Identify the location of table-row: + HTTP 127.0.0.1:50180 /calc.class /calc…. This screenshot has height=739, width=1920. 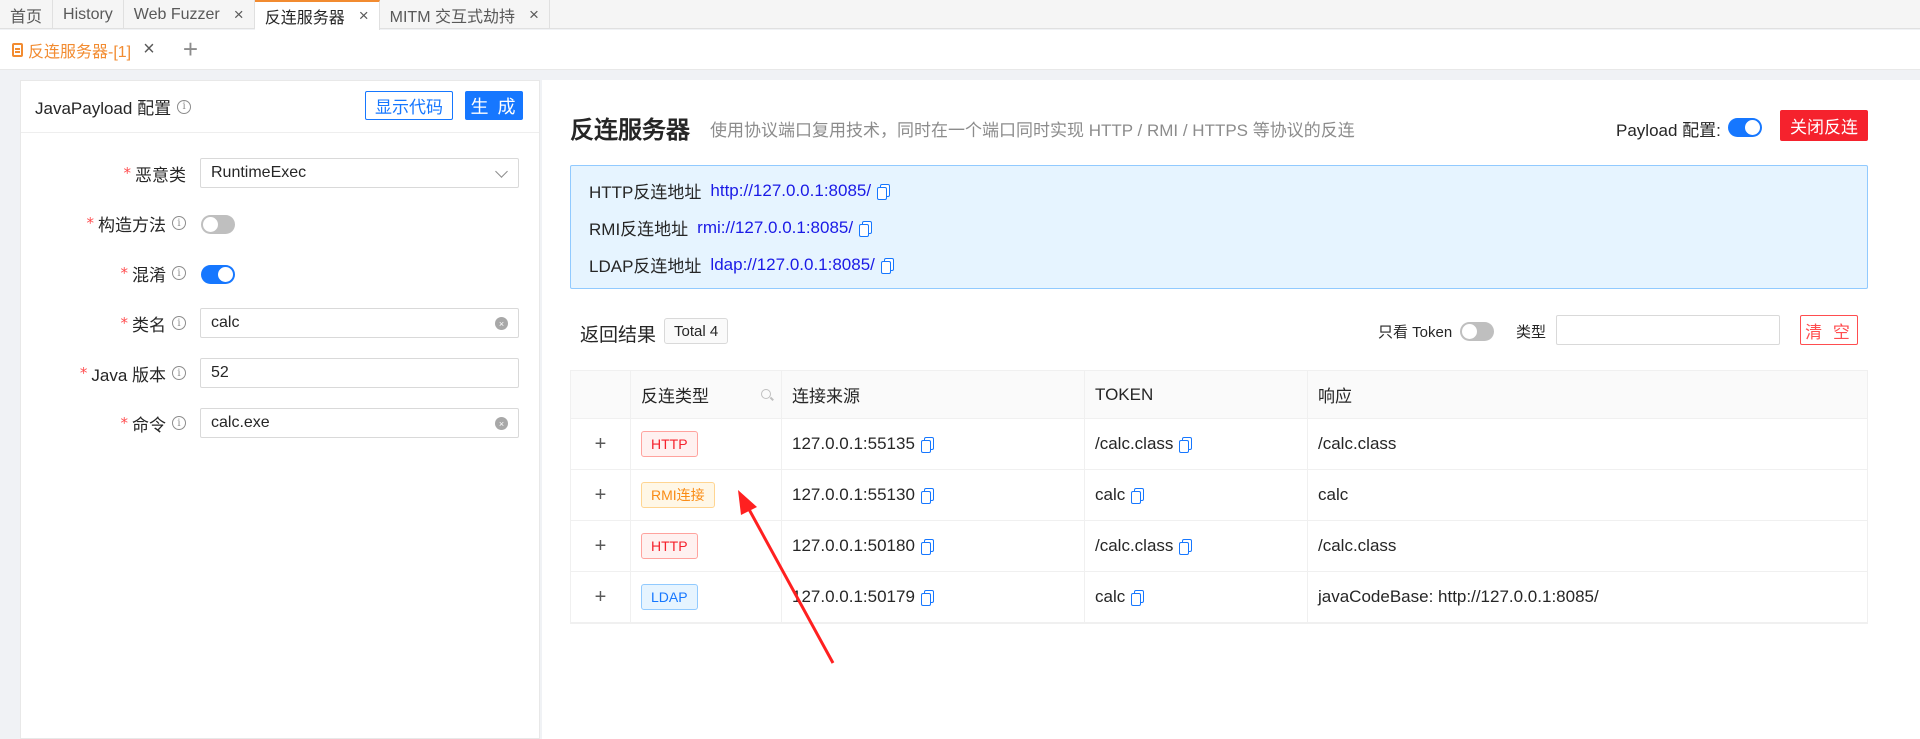
(1219, 546).